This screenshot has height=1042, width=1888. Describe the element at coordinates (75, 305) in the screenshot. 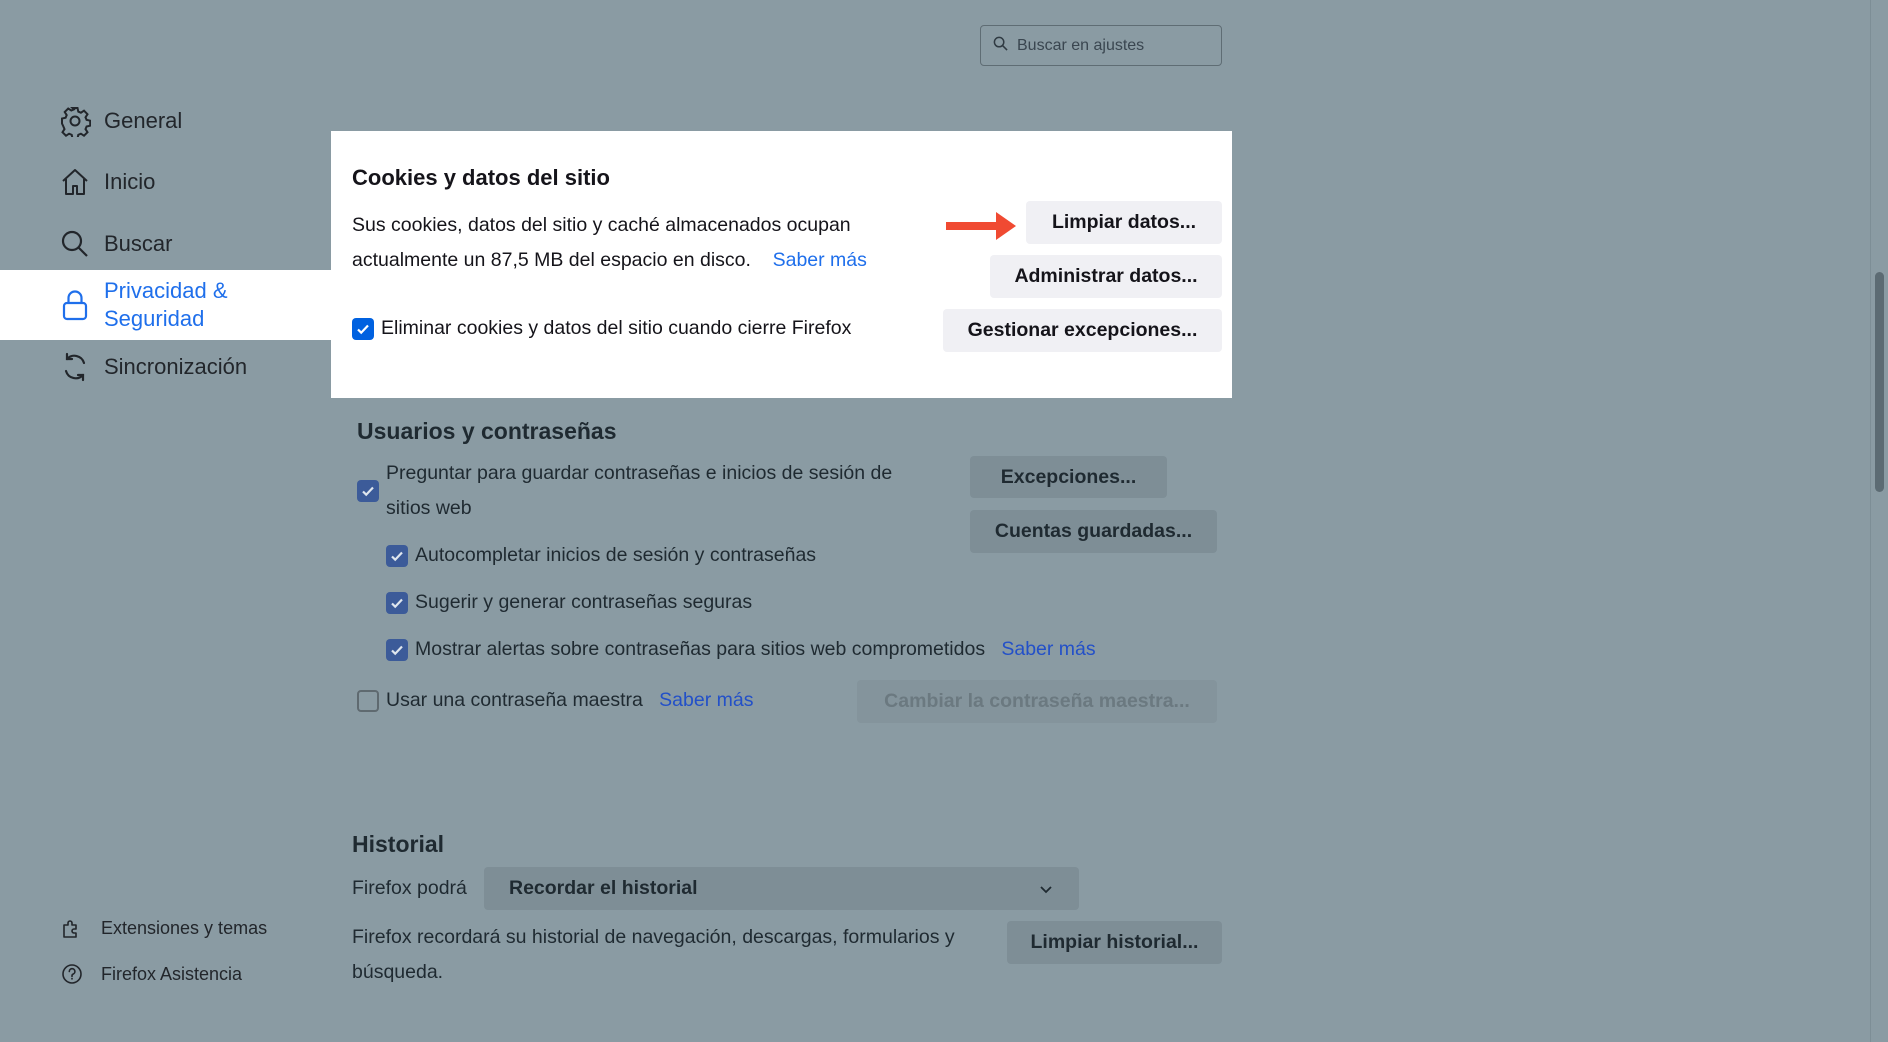

I see `lock-icon` at that location.